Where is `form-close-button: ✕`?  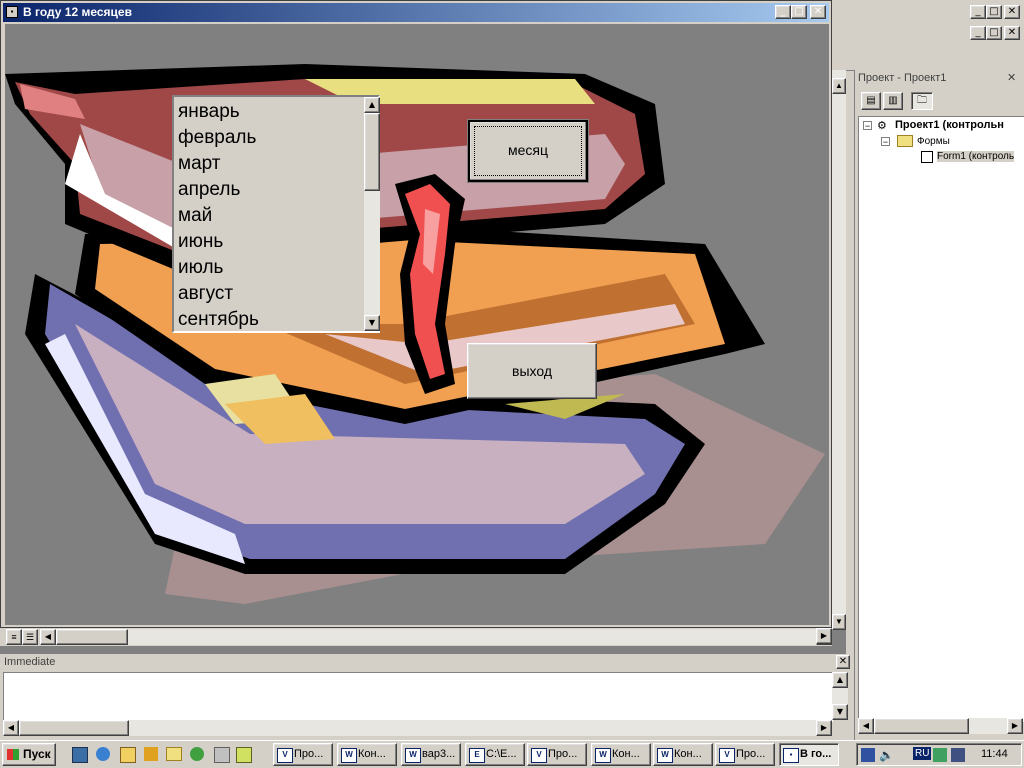
form-close-button: ✕ is located at coordinates (818, 12).